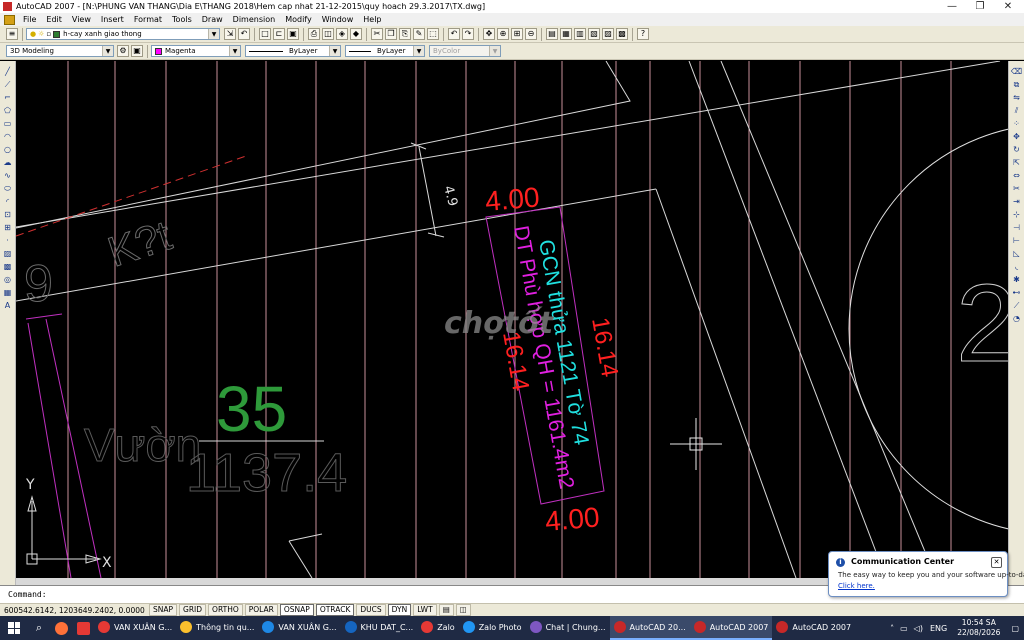 Image resolution: width=1024 pixels, height=640 pixels. Describe the element at coordinates (552, 34) in the screenshot. I see `properties-icon: ▤` at that location.